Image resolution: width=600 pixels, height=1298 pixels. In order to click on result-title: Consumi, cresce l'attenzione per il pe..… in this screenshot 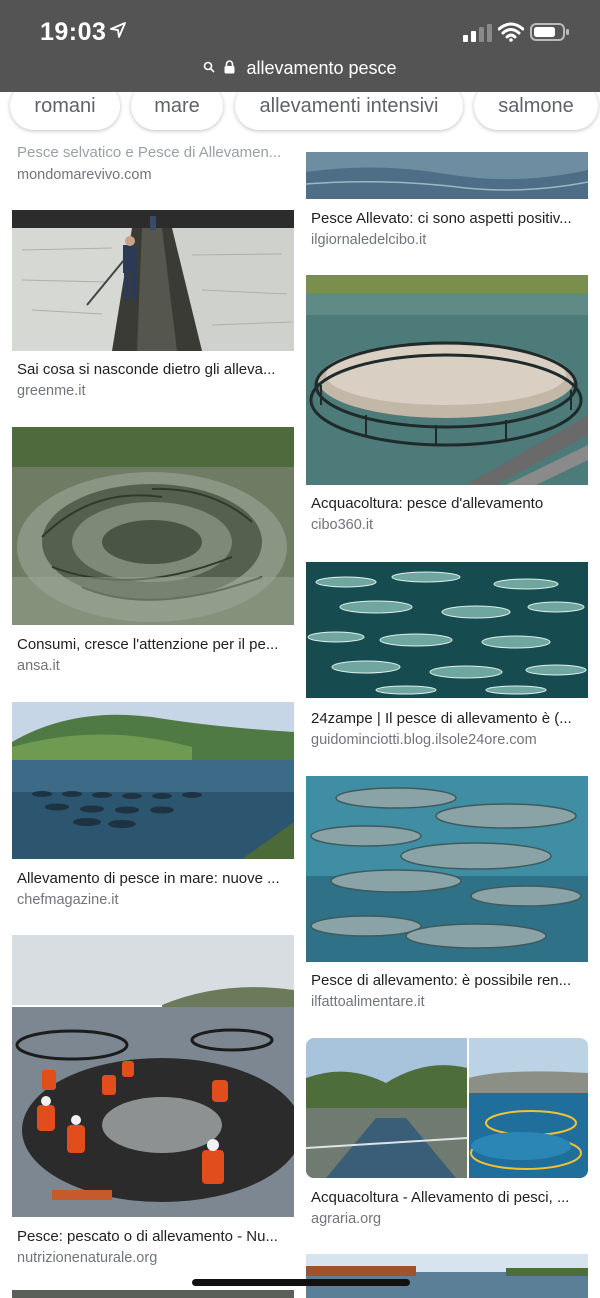, I will do `click(148, 644)`.